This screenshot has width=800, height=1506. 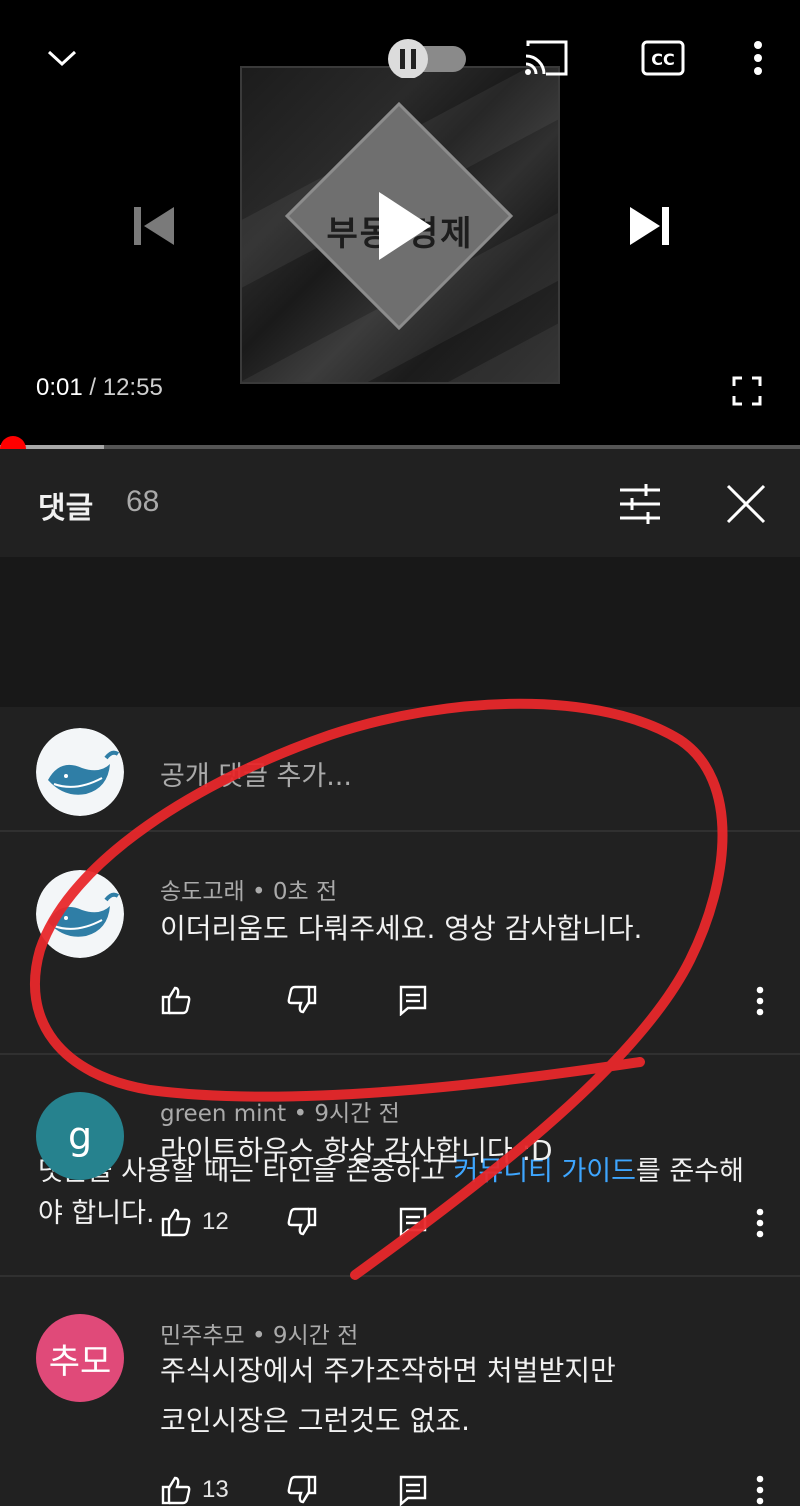 What do you see at coordinates (746, 504) in the screenshot?
I see `close-icon` at bounding box center [746, 504].